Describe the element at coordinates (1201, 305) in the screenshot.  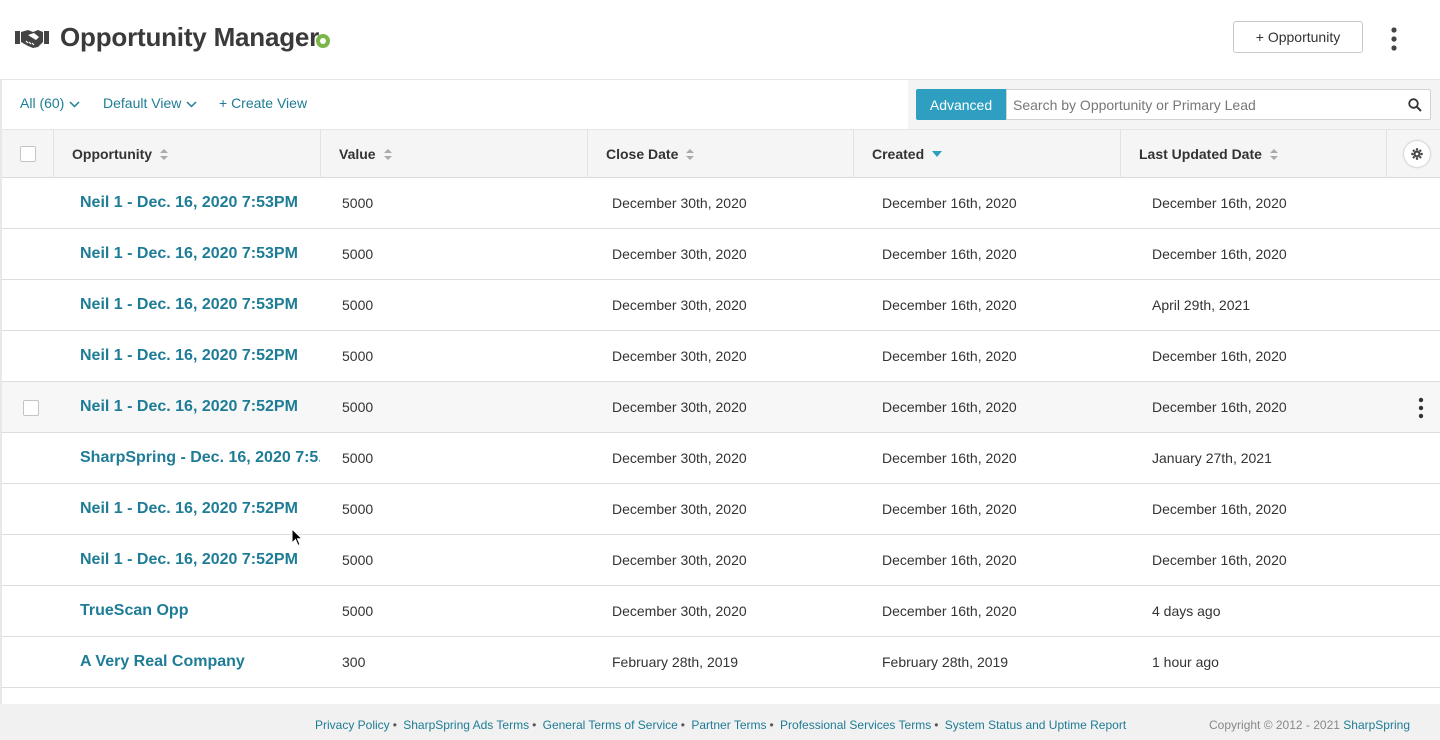
I see `last-updated-cell: April 29th, 2021` at that location.